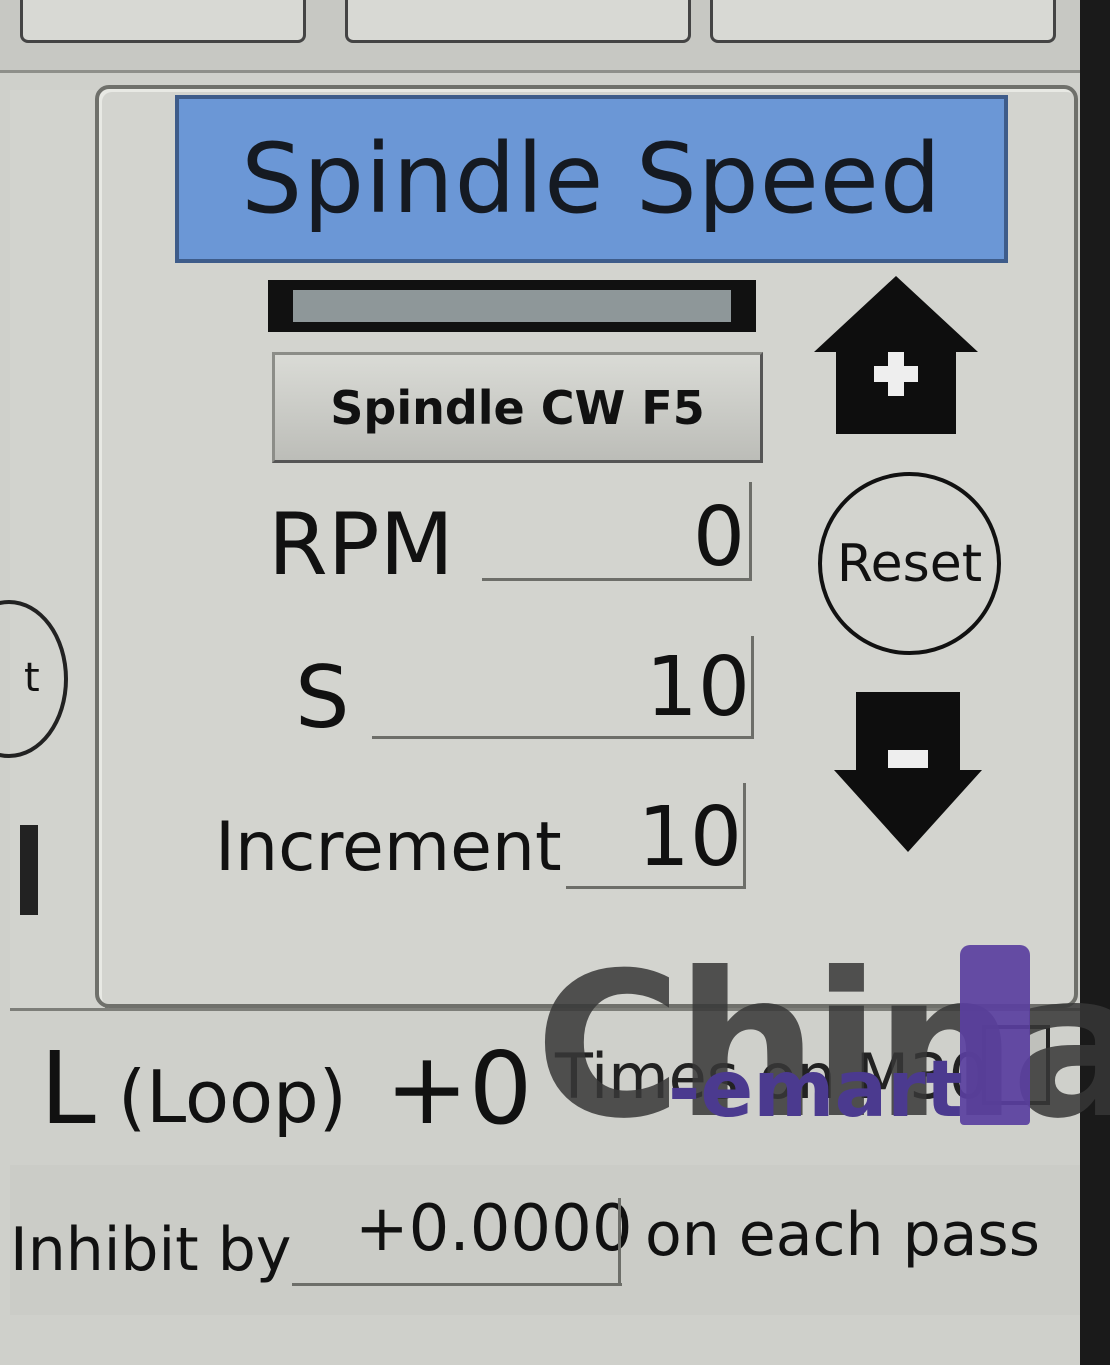  I want to click on rpm-label: RPM, so click(361, 545).